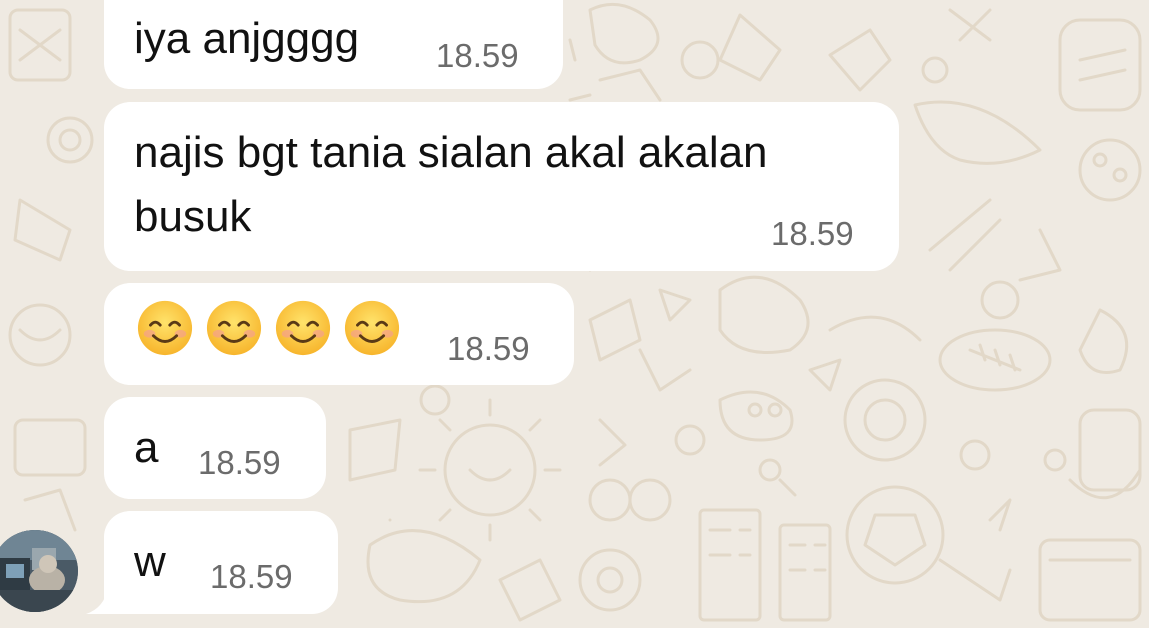 Image resolution: width=1149 pixels, height=628 pixels. I want to click on message-text-line-1: najis bgt tania sialan akal akalan, so click(451, 152).